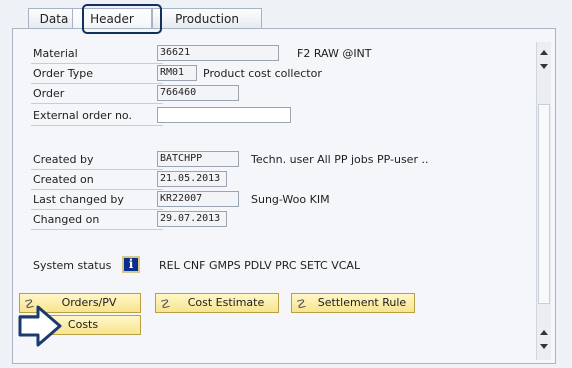 The height and width of the screenshot is (368, 572). I want to click on material-label: Material, so click(55, 53).